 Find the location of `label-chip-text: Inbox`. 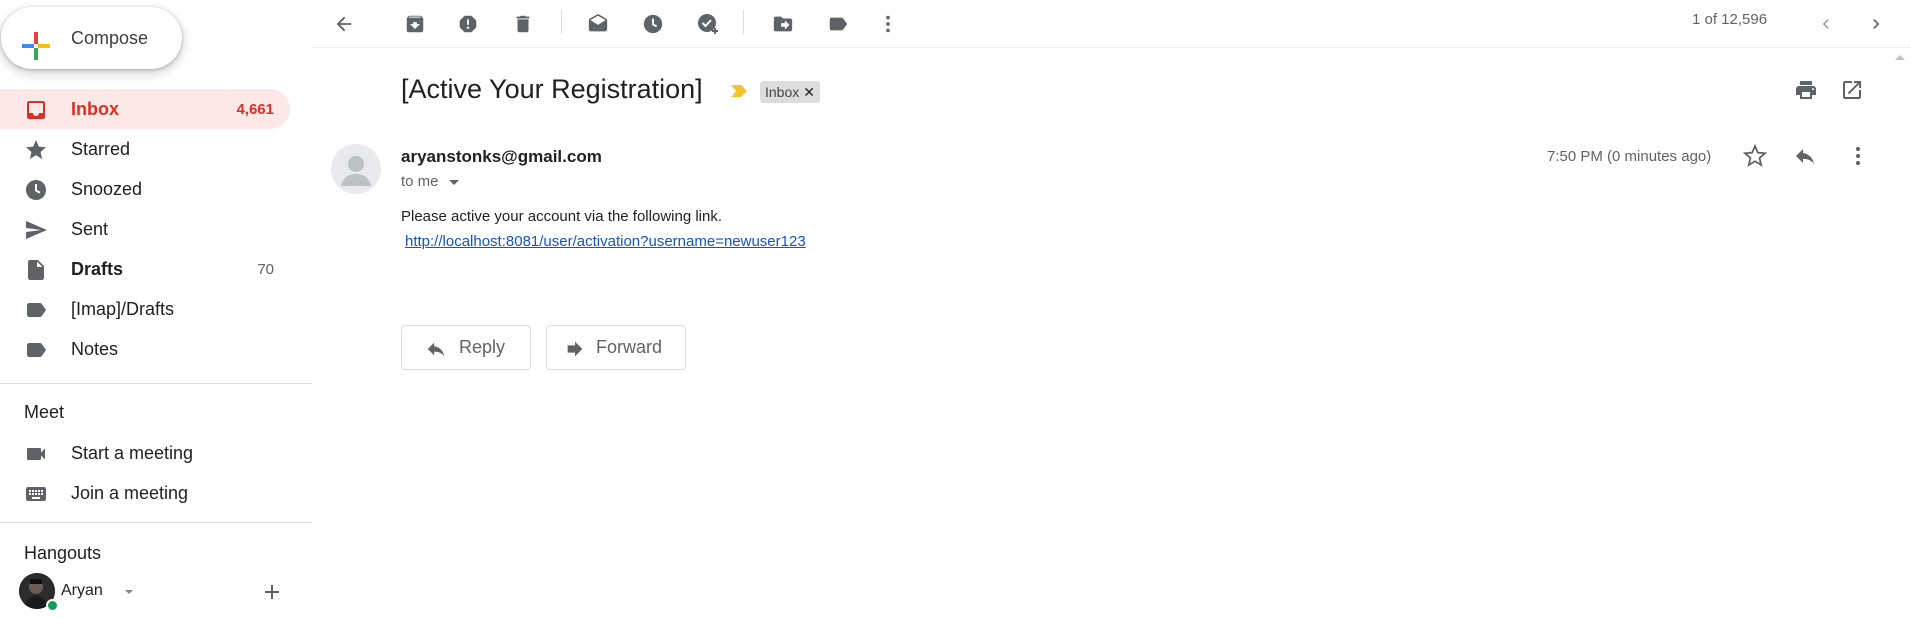

label-chip-text: Inbox is located at coordinates (782, 92).